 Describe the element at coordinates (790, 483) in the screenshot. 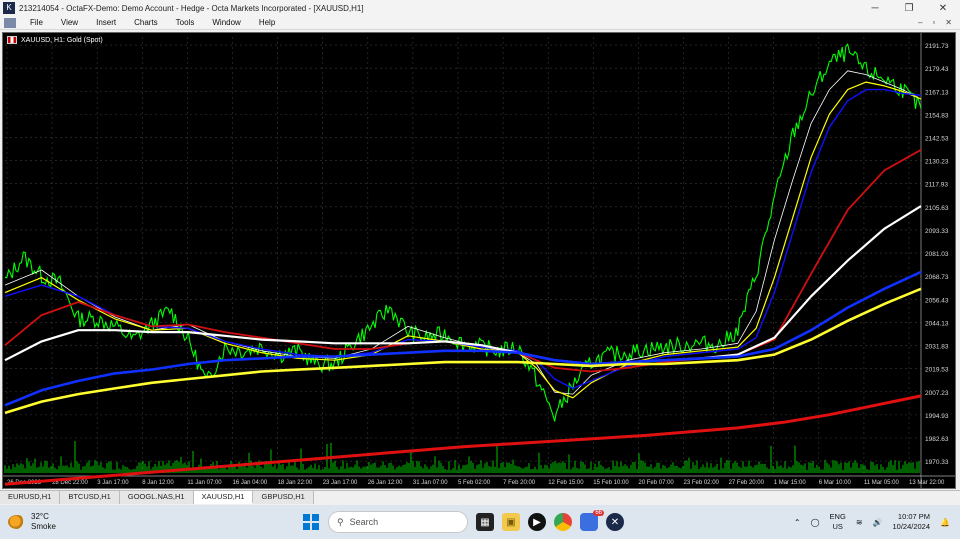

I see `x-tick-label: 1 Mar 15:00` at that location.